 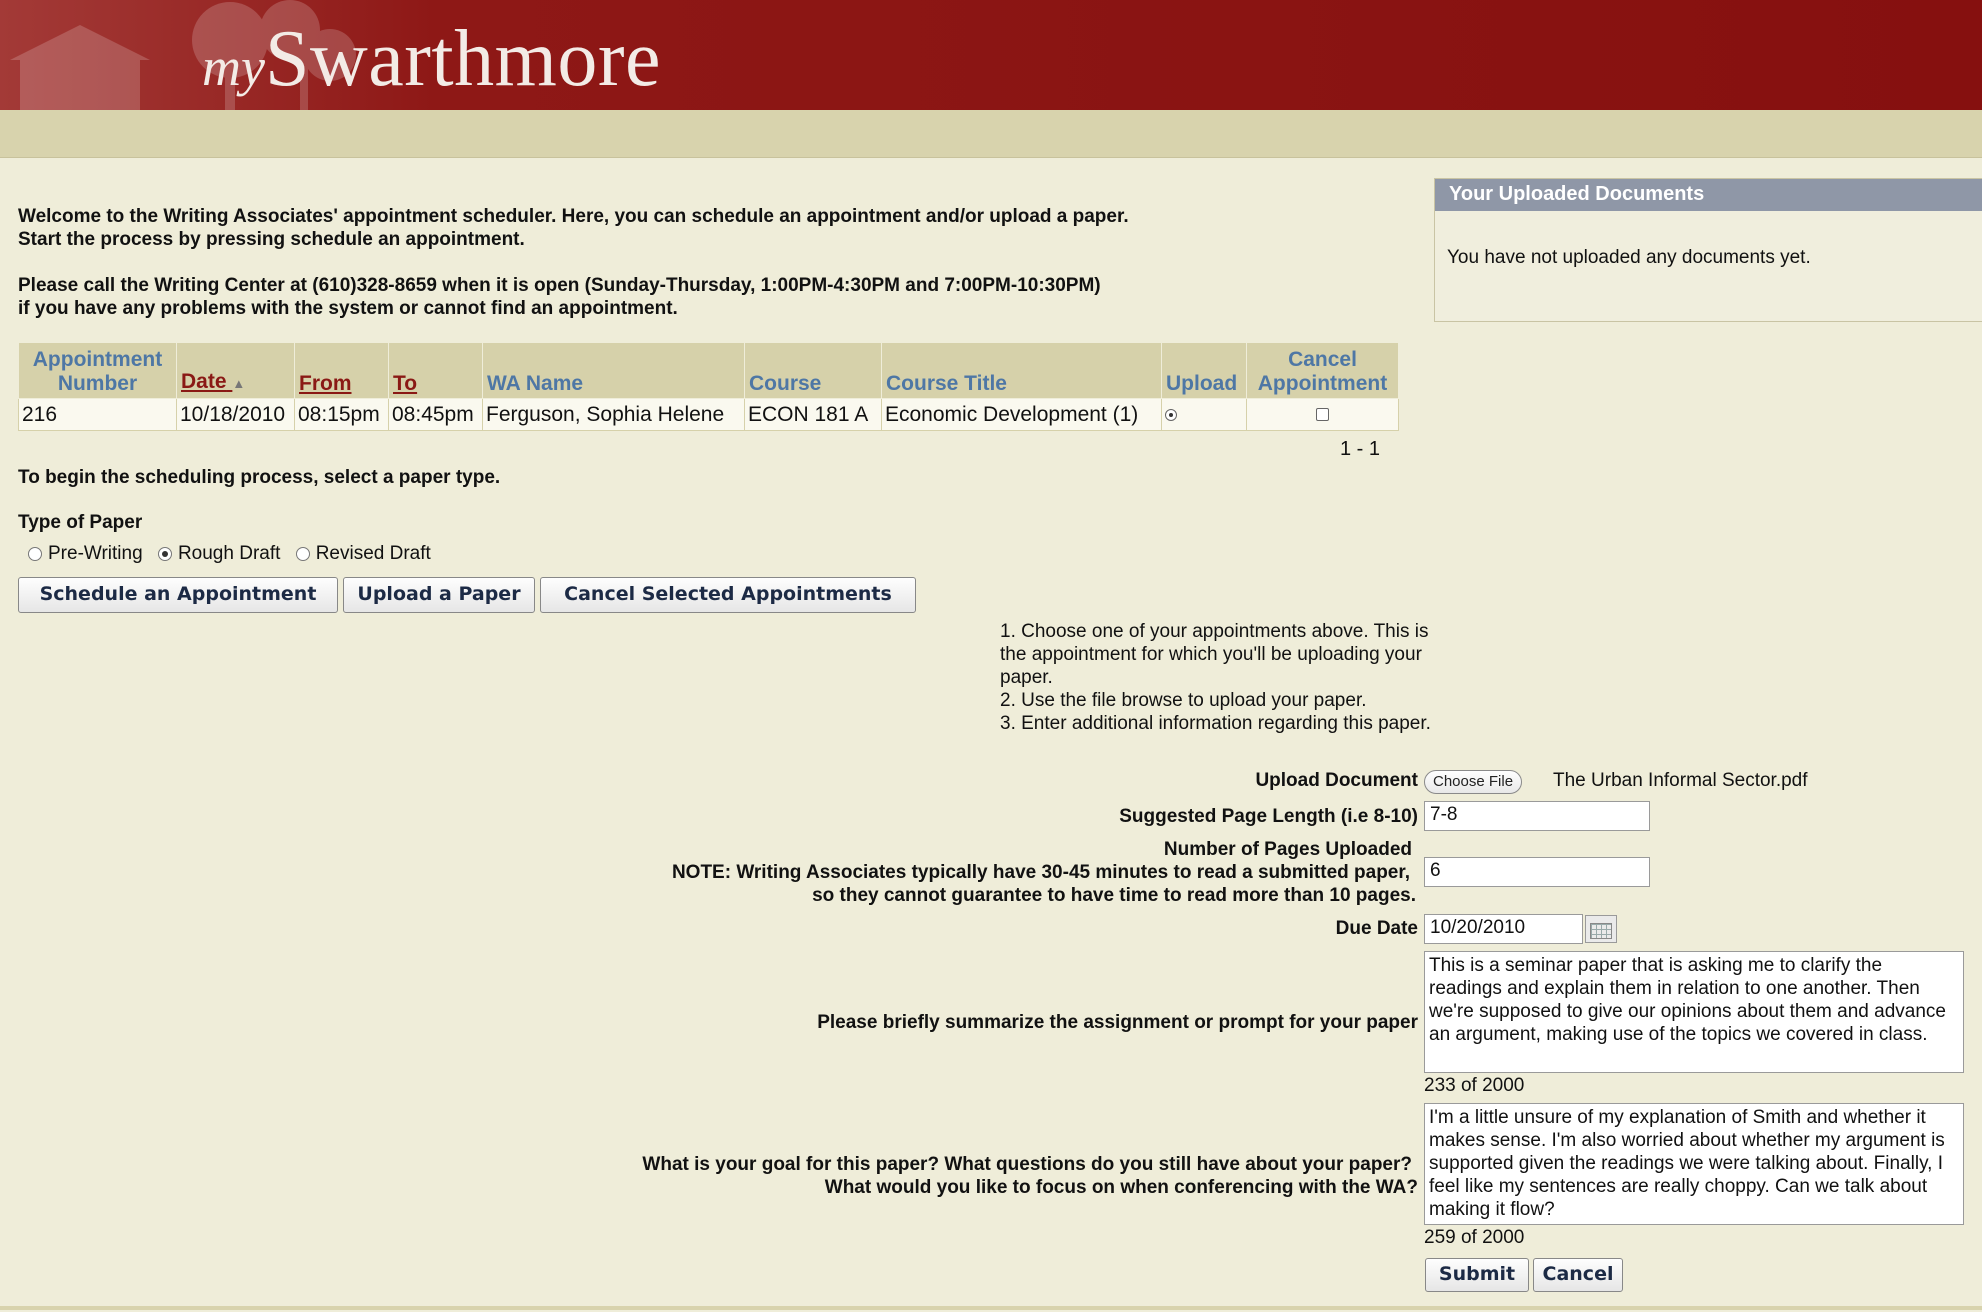 I want to click on cell-course: ECON 181 A, so click(x=813, y=414).